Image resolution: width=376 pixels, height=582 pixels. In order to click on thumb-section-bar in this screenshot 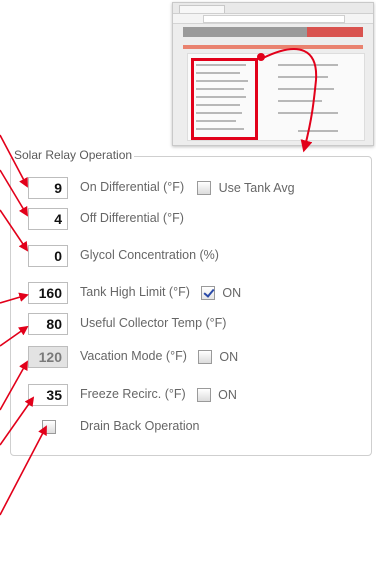, I will do `click(273, 47)`.